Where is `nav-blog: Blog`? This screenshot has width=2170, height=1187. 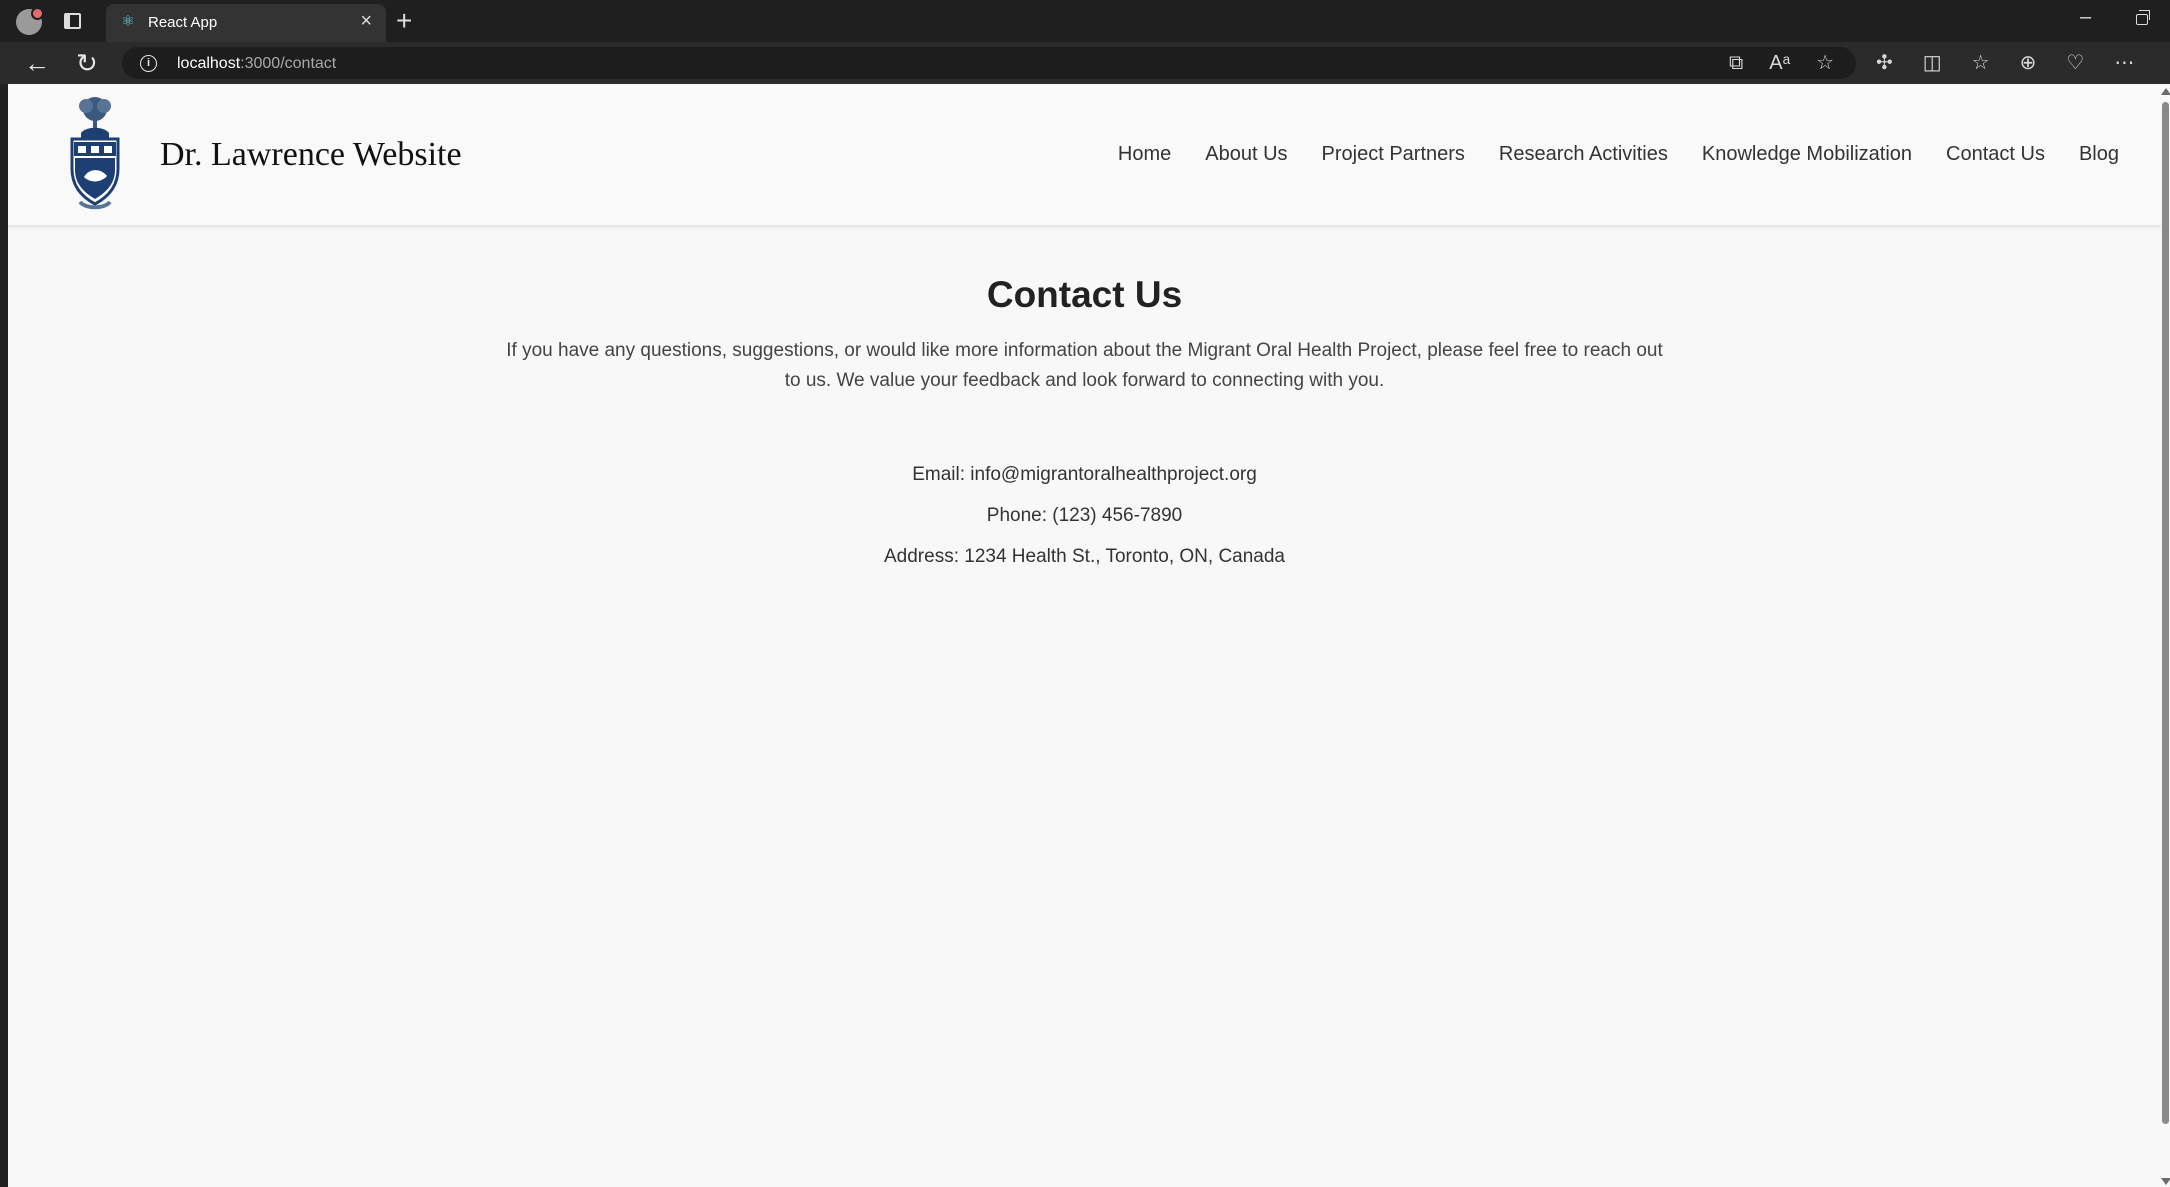
nav-blog: Blog is located at coordinates (2099, 154).